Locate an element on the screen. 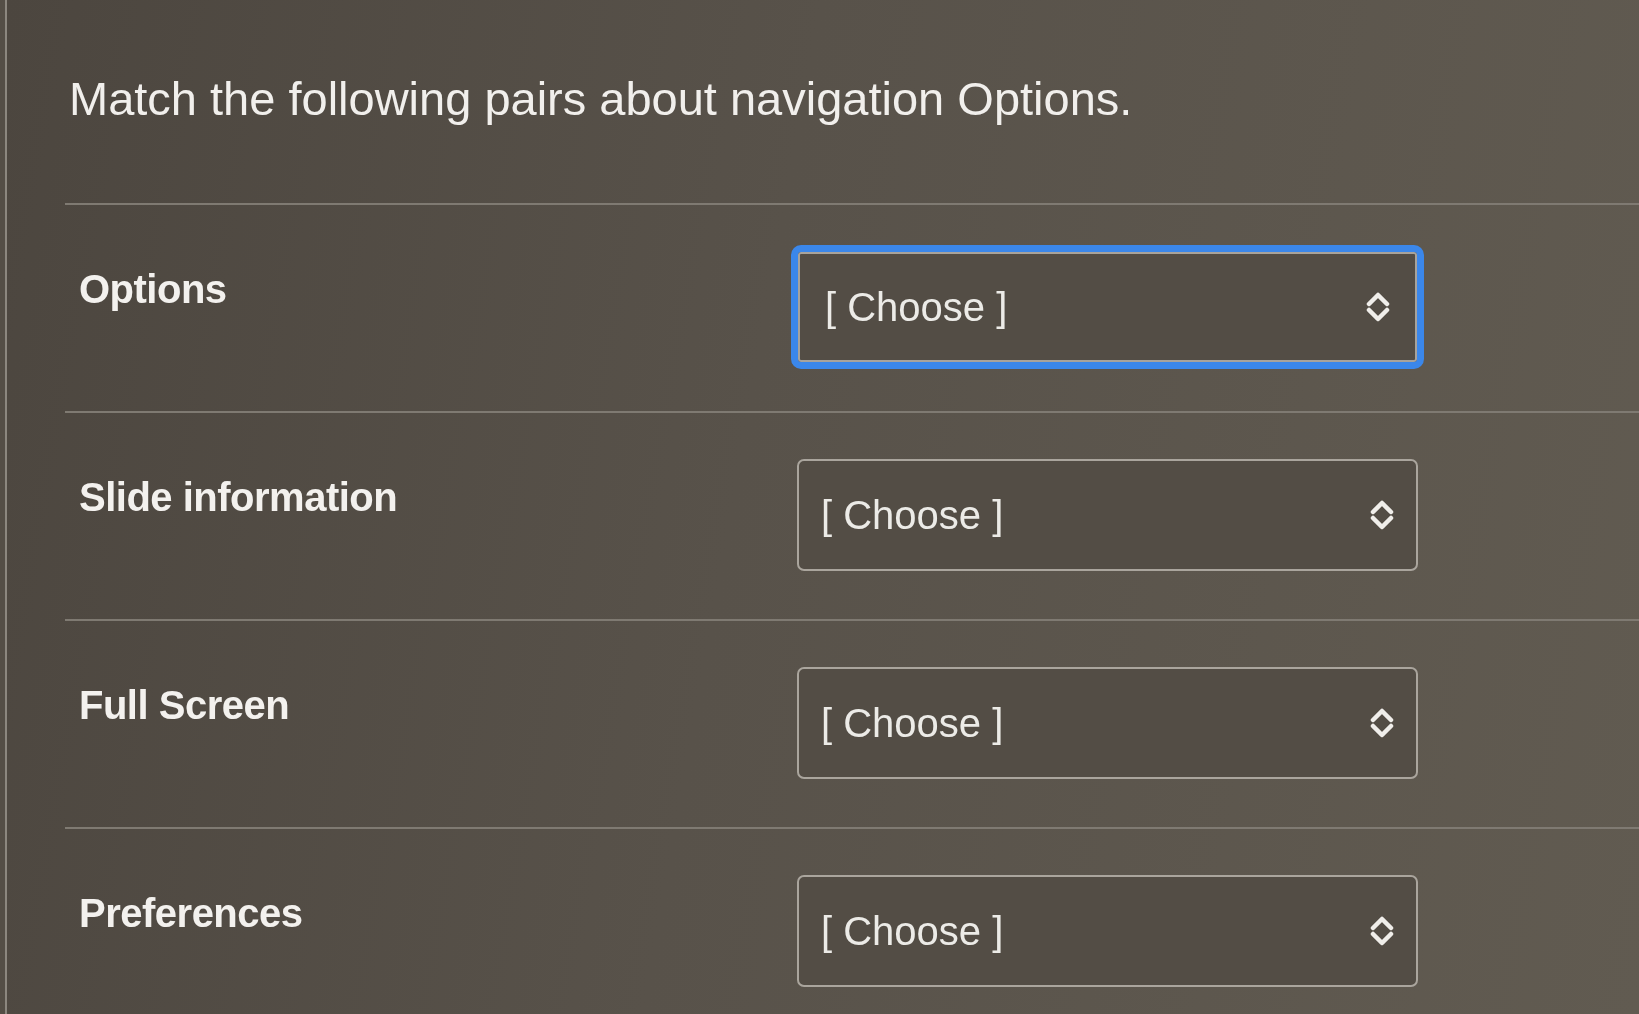 The height and width of the screenshot is (1014, 1639). pair-label: Options is located at coordinates (153, 289).